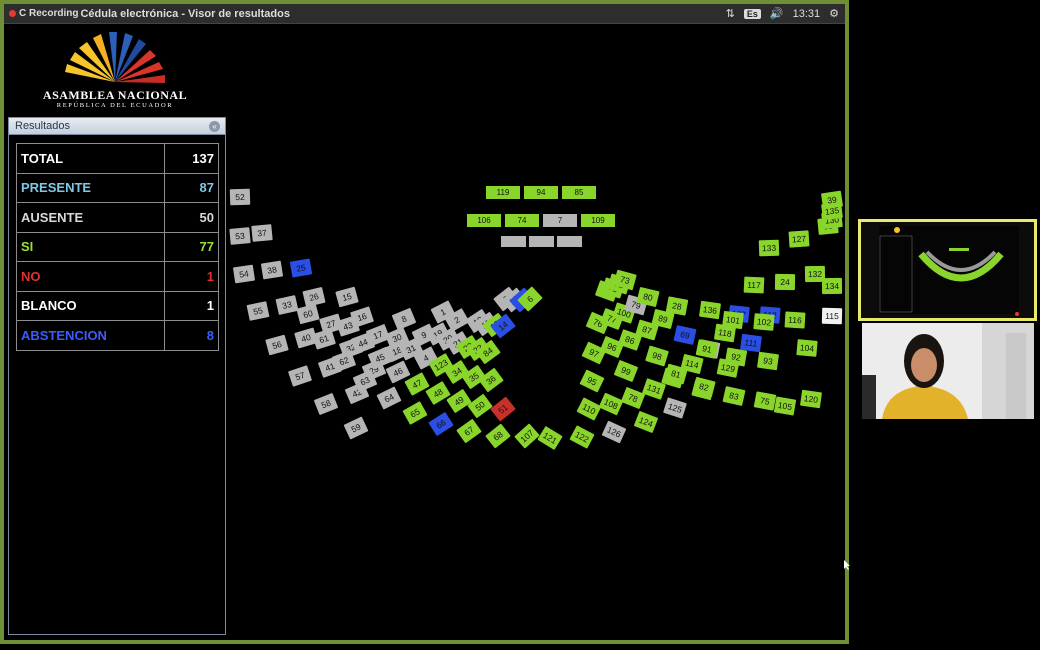 The width and height of the screenshot is (1040, 650). What do you see at coordinates (834, 13) in the screenshot?
I see `gear-icon: ⚙` at bounding box center [834, 13].